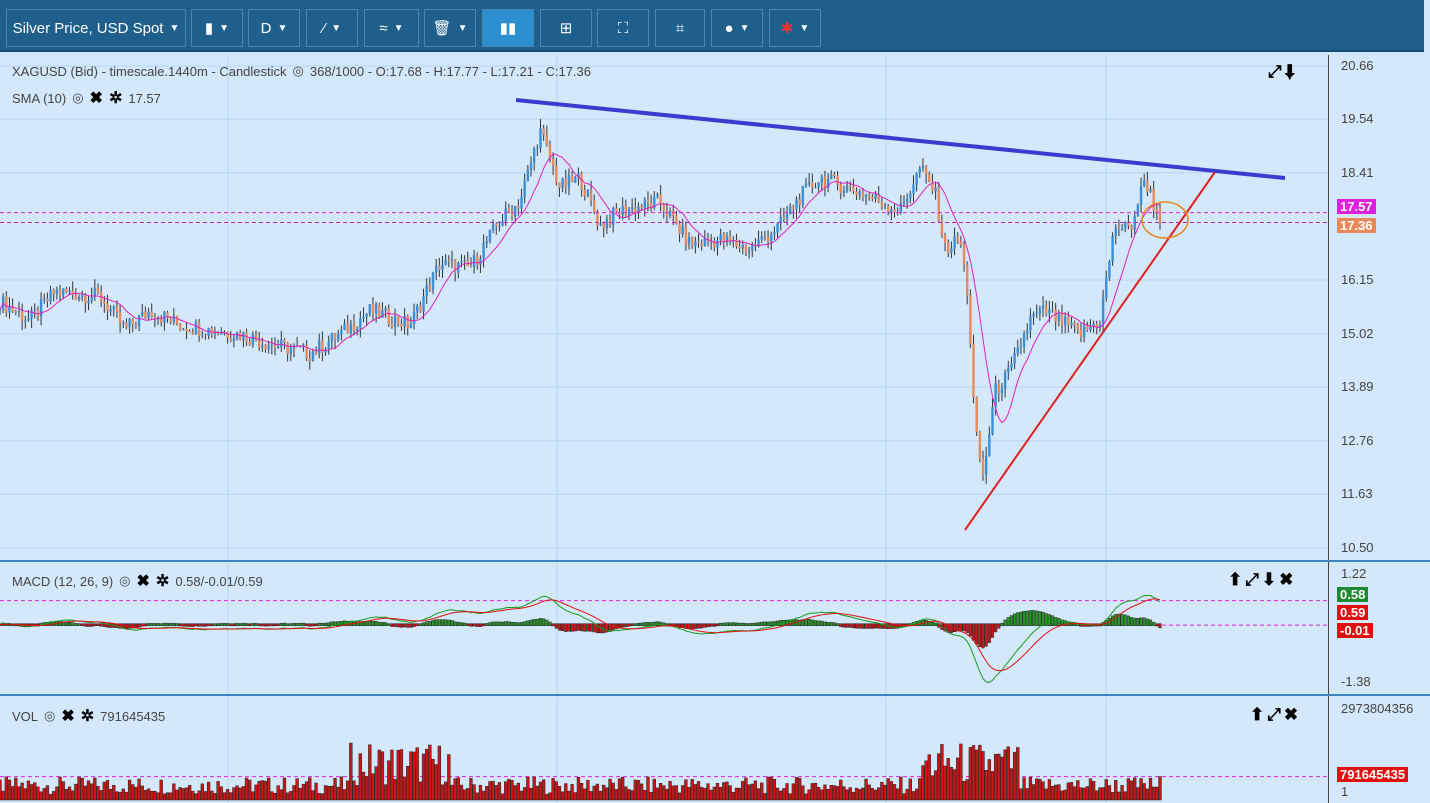 The image size is (1430, 803). Describe the element at coordinates (1379, 749) in the screenshot. I see `vol-axis: 2973804356 791645435 1` at that location.